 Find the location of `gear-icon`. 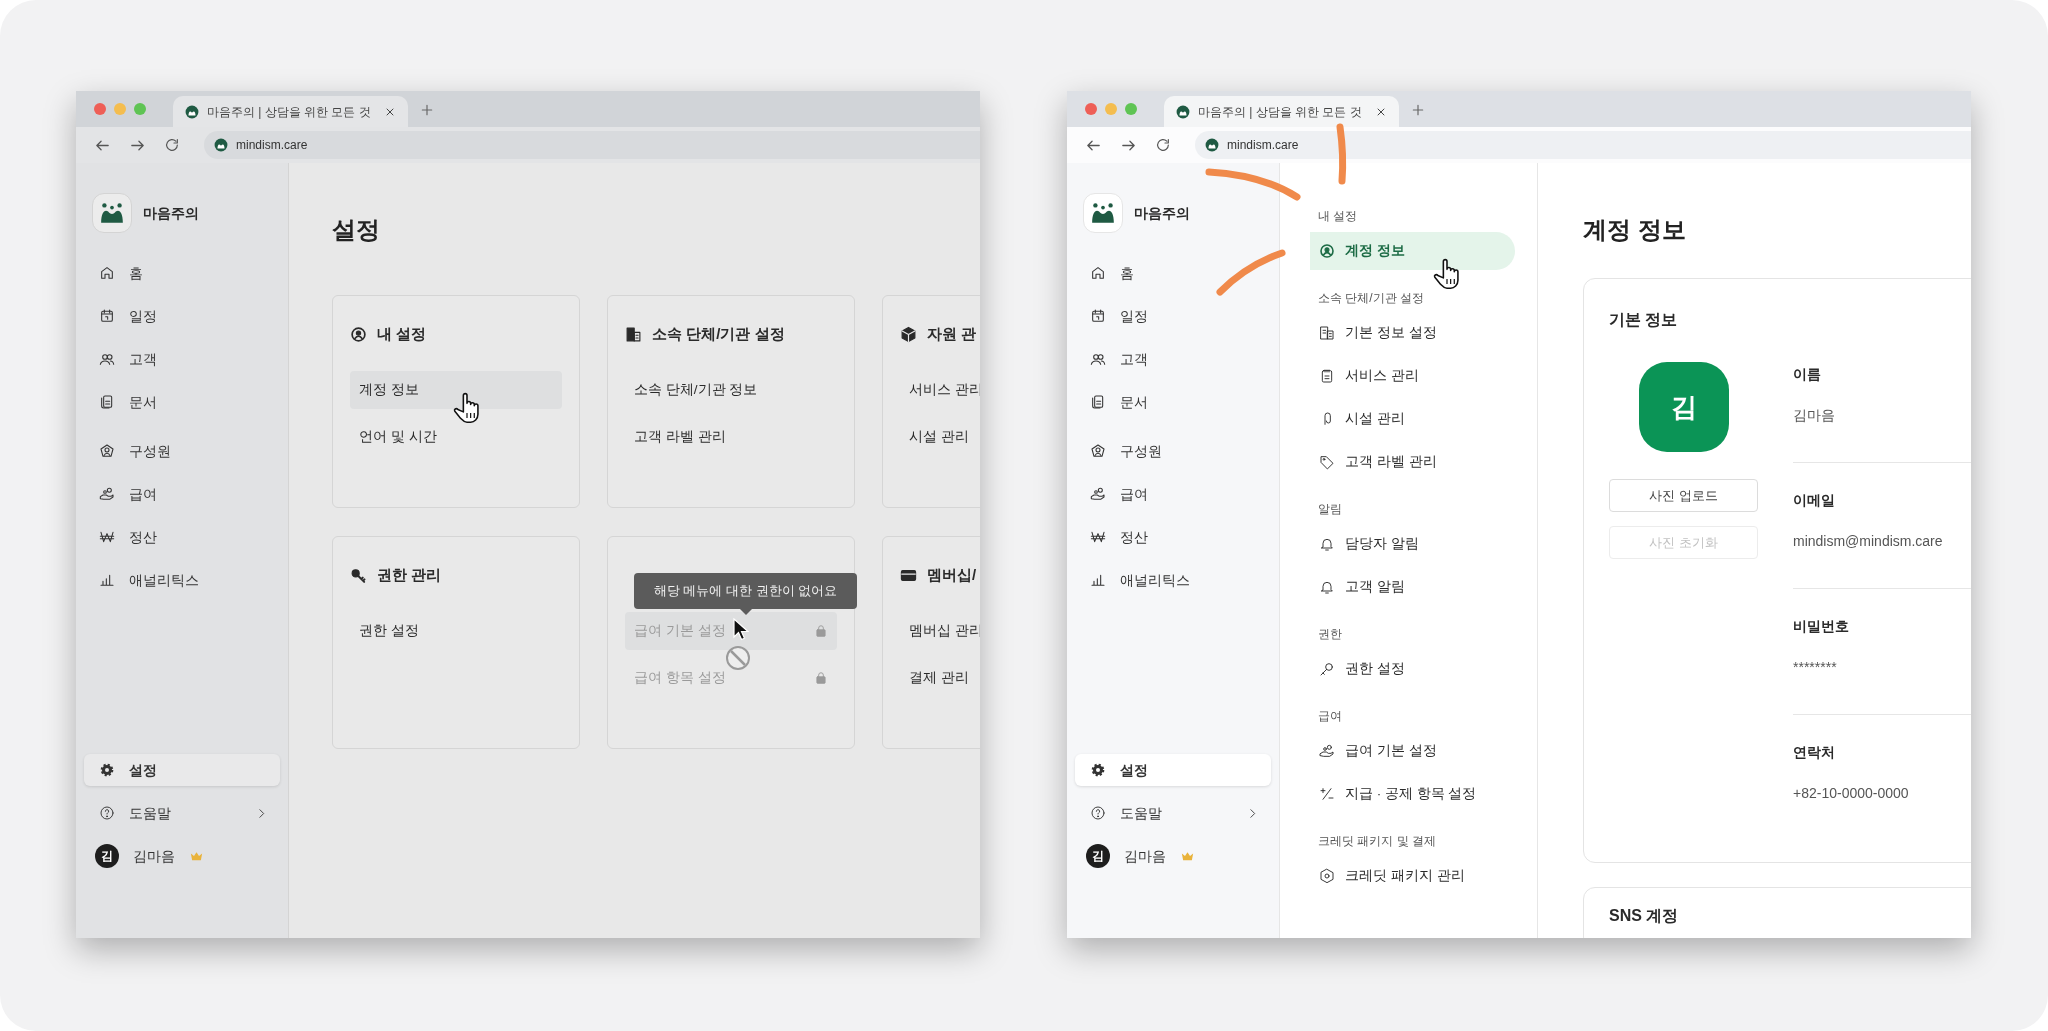

gear-icon is located at coordinates (1098, 770).